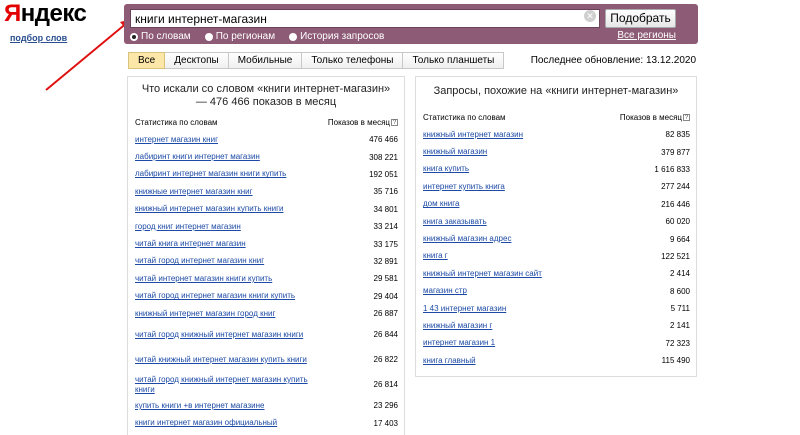 This screenshot has height=435, width=800. Describe the element at coordinates (266, 226) in the screenshot. I see `table-row: город книг интернет магазин 33 214` at that location.